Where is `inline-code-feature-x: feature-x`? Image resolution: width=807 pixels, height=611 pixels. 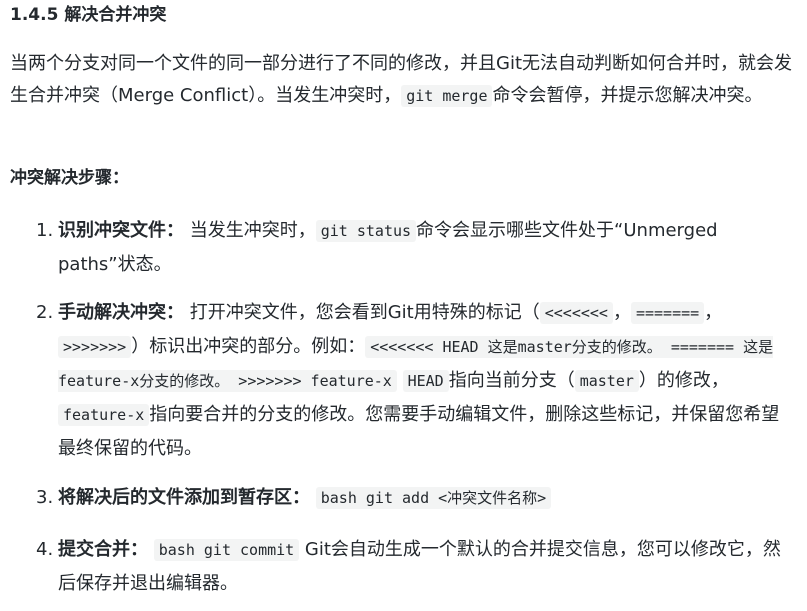
inline-code-feature-x: feature-x is located at coordinates (104, 415).